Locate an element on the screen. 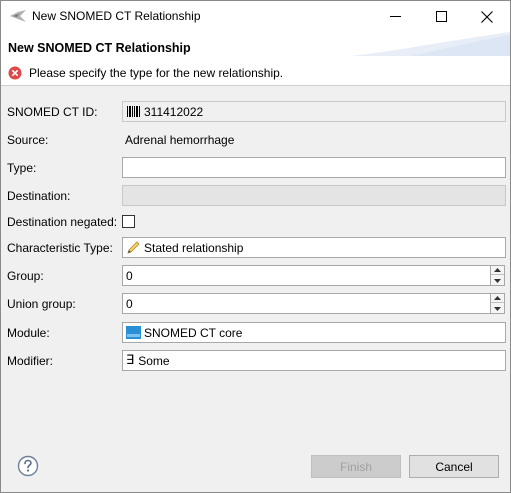 Image resolution: width=511 pixels, height=493 pixels. row-destination: Destination: is located at coordinates (255, 196).